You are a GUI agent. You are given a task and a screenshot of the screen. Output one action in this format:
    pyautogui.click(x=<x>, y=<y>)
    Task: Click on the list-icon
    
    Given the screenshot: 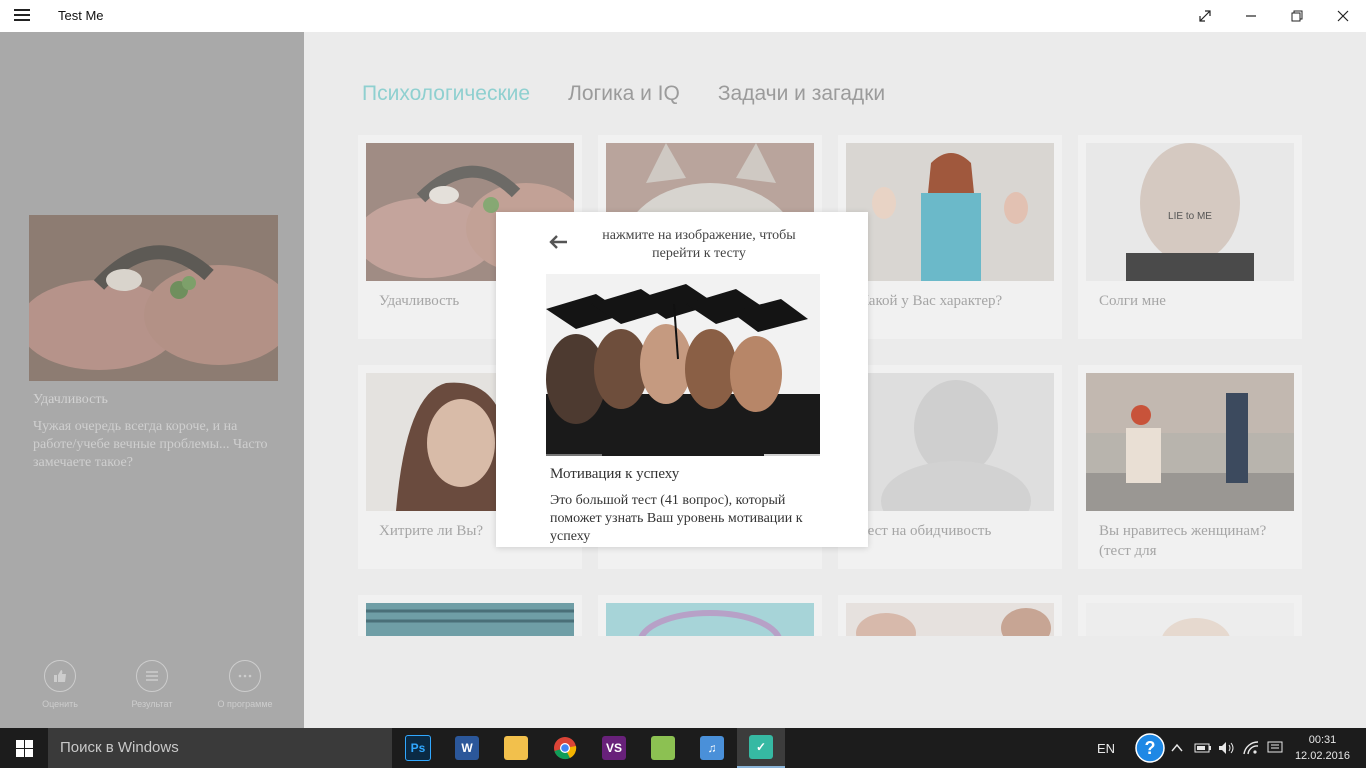 What is the action you would take?
    pyautogui.click(x=152, y=676)
    